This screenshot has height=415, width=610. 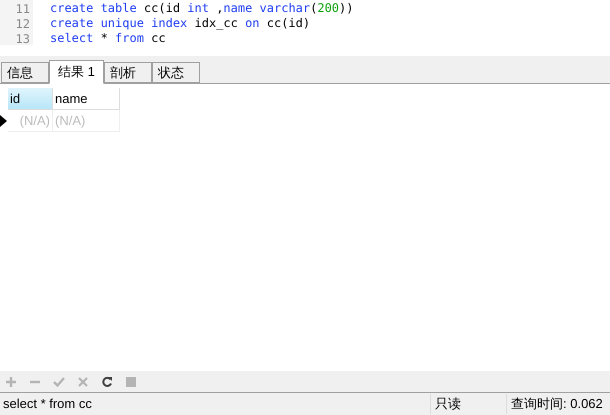 What do you see at coordinates (468, 404) in the screenshot?
I see `status-mode: 只读` at bounding box center [468, 404].